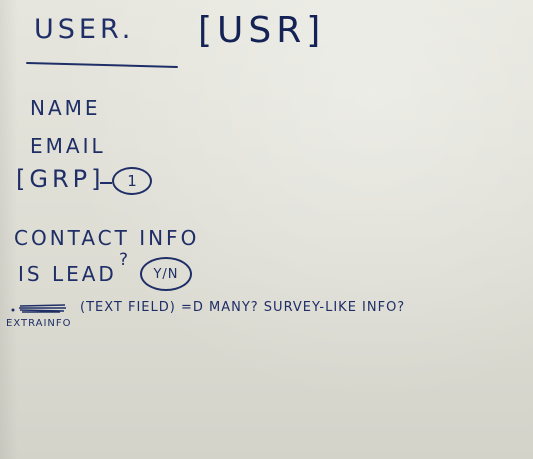 The height and width of the screenshot is (459, 533). What do you see at coordinates (67, 274) in the screenshot?
I see `field-is-lead-label: IS LEAD` at bounding box center [67, 274].